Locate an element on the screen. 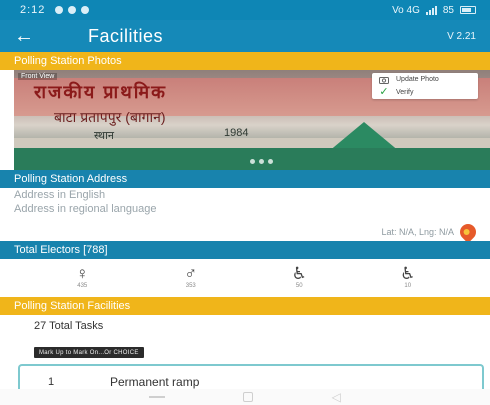 The width and height of the screenshot is (490, 405). map-pin-icon is located at coordinates (468, 232).